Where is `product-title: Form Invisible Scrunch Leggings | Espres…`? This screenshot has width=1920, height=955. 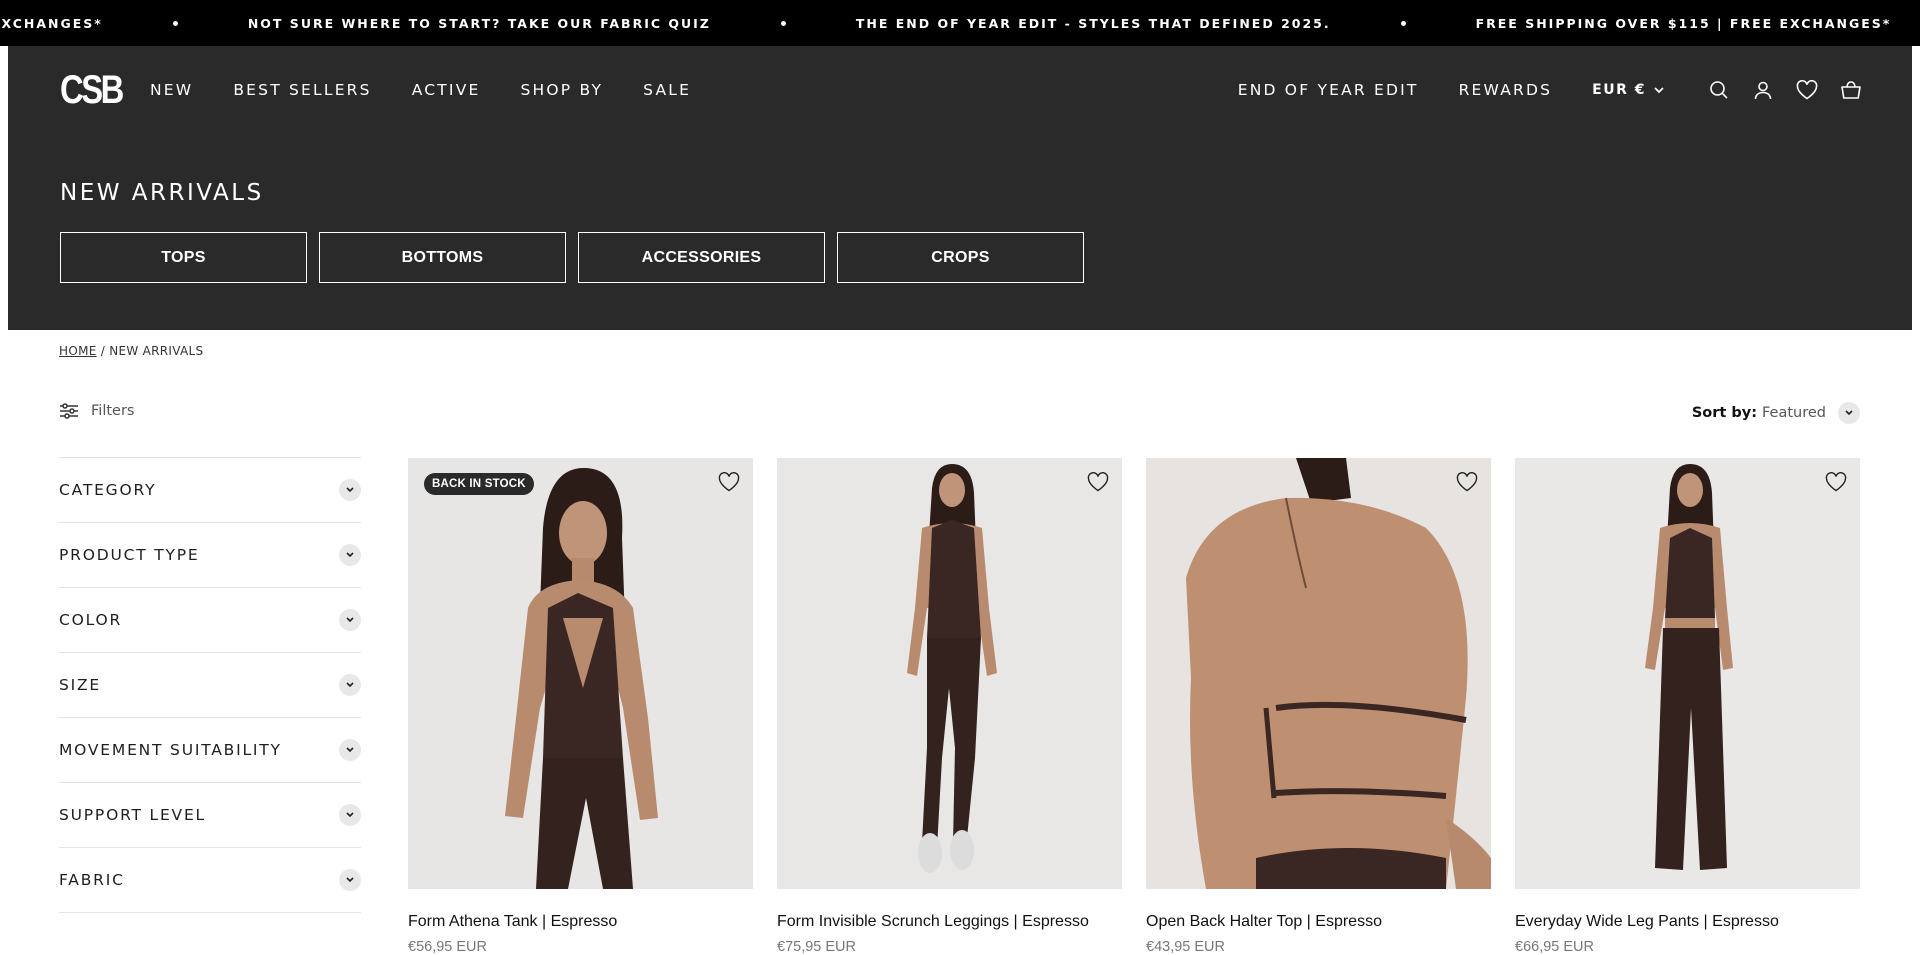 product-title: Form Invisible Scrunch Leggings | Espres… is located at coordinates (949, 922).